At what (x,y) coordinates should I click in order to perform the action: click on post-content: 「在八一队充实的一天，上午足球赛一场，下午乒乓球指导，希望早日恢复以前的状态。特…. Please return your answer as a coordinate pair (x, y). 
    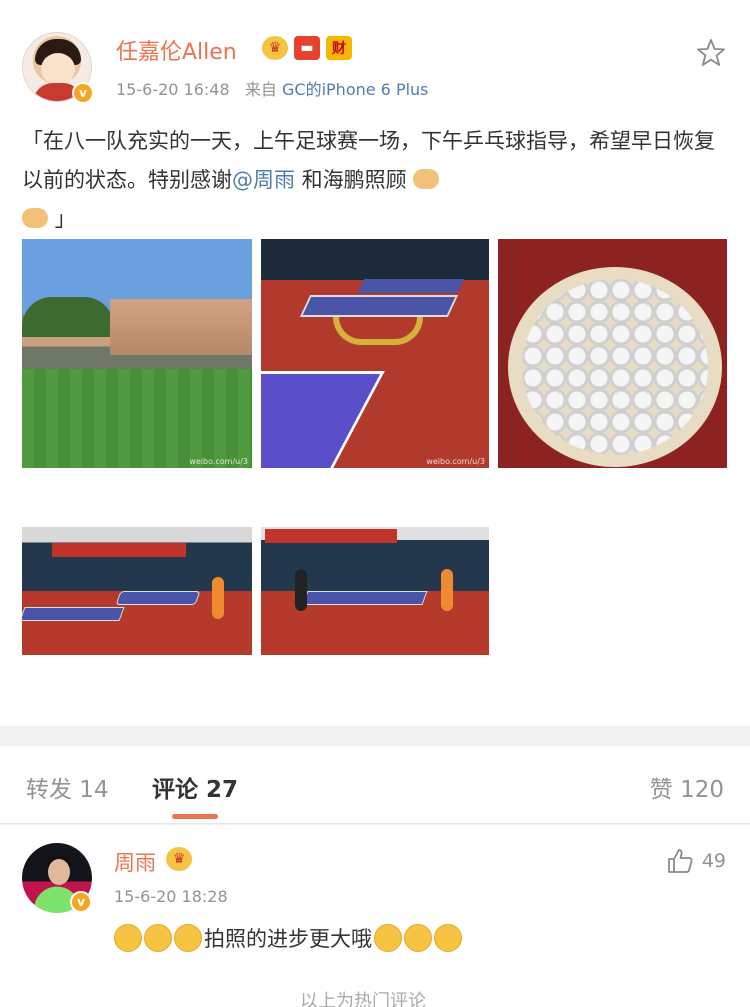
    Looking at the image, I should click on (375, 180).